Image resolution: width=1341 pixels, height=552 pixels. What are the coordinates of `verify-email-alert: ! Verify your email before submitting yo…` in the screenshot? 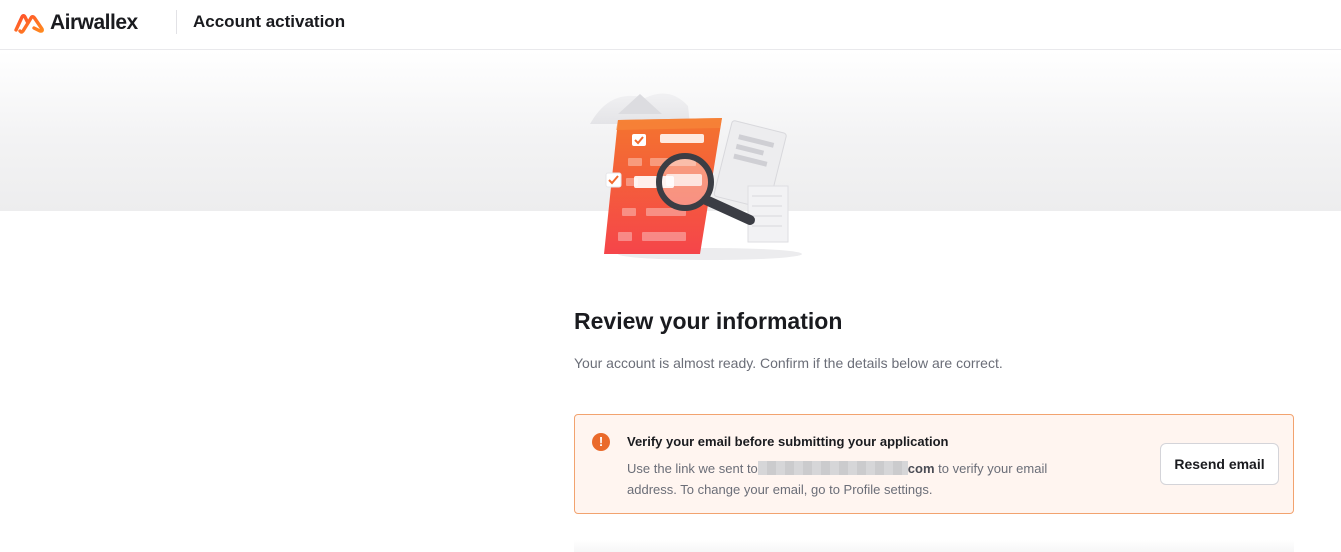 It's located at (934, 464).